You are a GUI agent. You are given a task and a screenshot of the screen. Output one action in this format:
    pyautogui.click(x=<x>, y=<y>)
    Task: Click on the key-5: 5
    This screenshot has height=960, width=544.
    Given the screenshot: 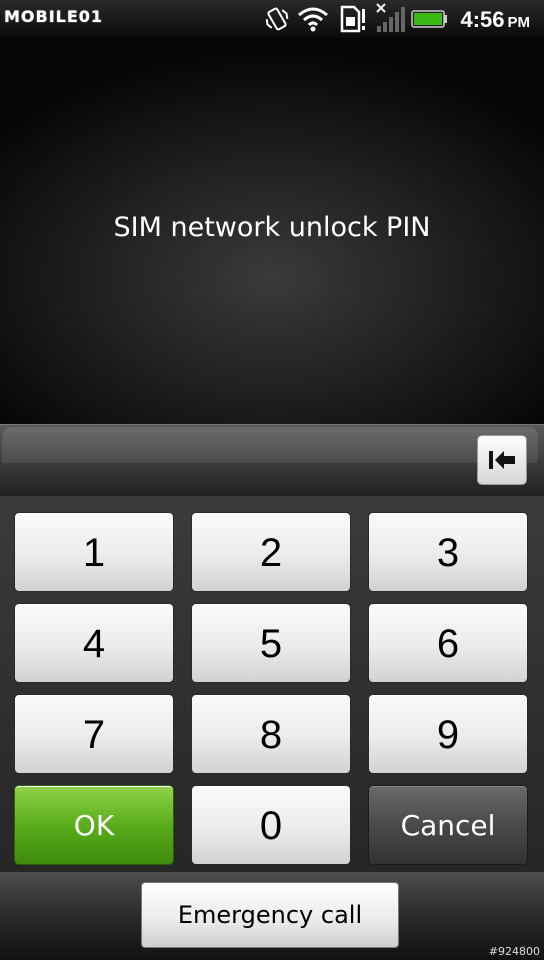 What is the action you would take?
    pyautogui.click(x=271, y=643)
    